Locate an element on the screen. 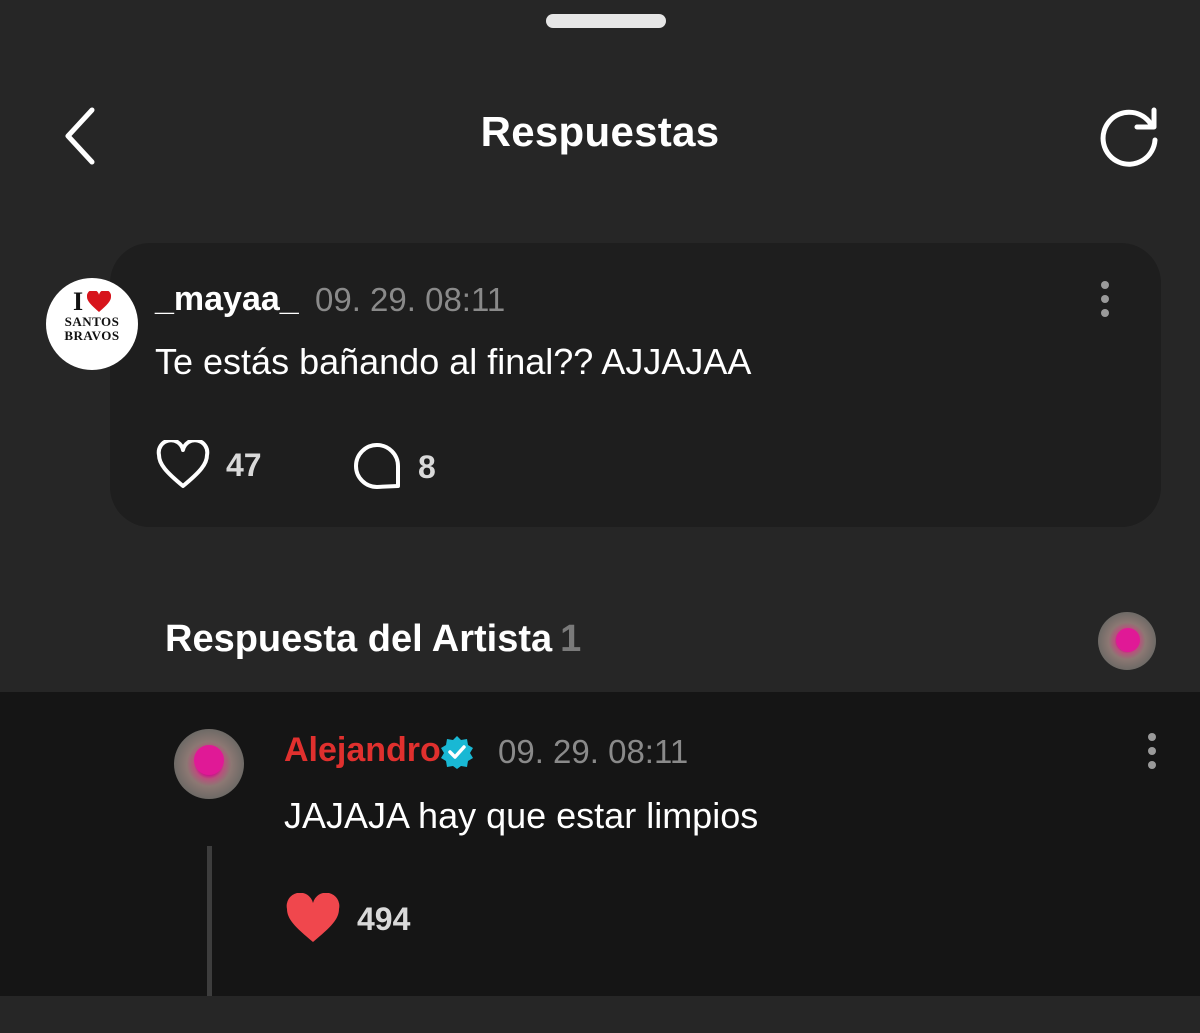  section-count: 1 is located at coordinates (571, 639).